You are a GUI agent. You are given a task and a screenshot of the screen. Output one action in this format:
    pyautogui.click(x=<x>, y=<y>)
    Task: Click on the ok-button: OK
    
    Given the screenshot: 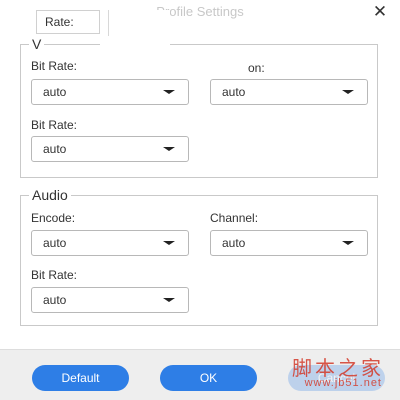 What is the action you would take?
    pyautogui.click(x=208, y=378)
    